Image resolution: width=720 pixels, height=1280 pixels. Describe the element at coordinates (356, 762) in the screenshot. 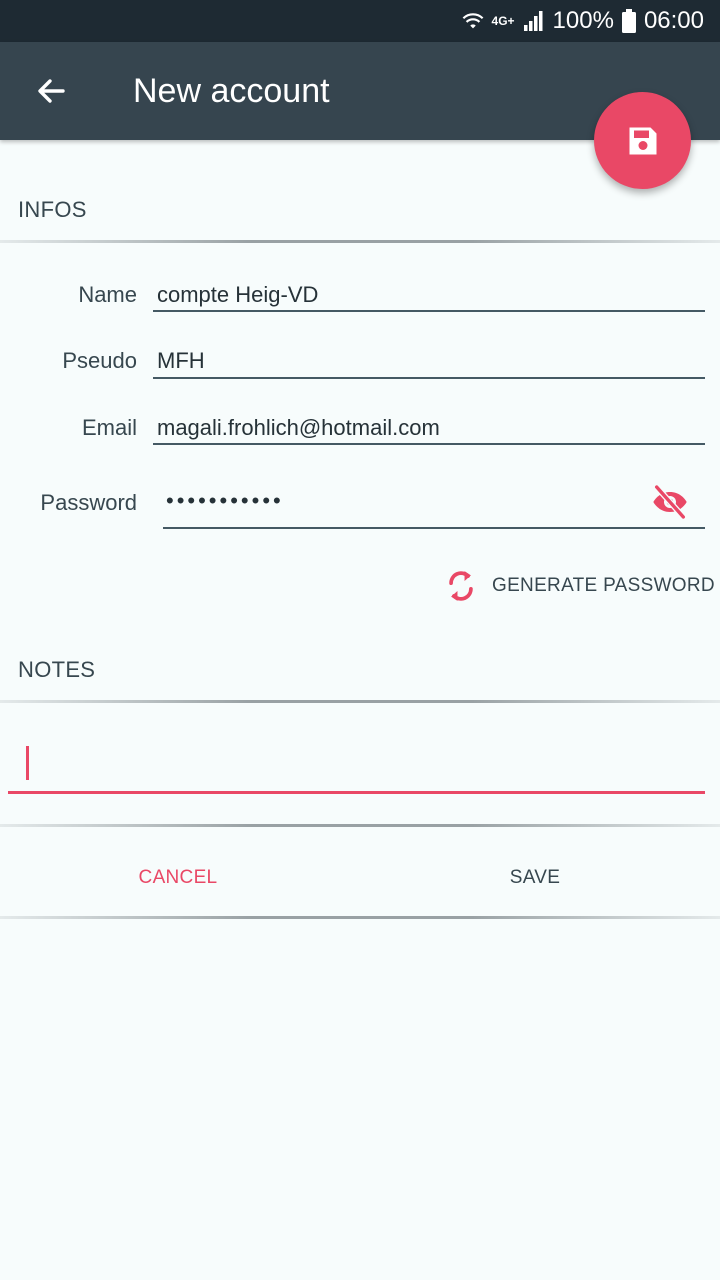

I see `notes-input` at that location.